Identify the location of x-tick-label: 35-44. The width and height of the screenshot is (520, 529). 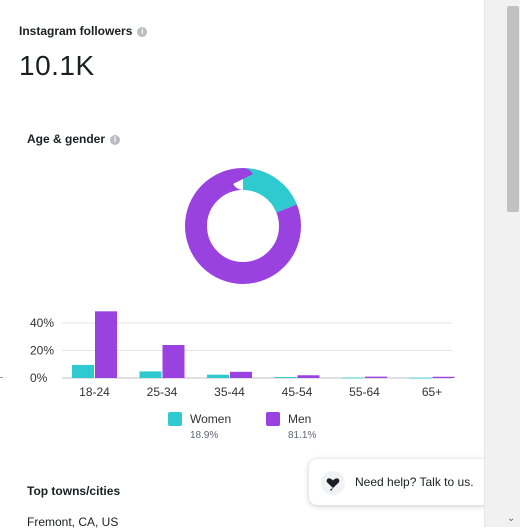
(229, 392).